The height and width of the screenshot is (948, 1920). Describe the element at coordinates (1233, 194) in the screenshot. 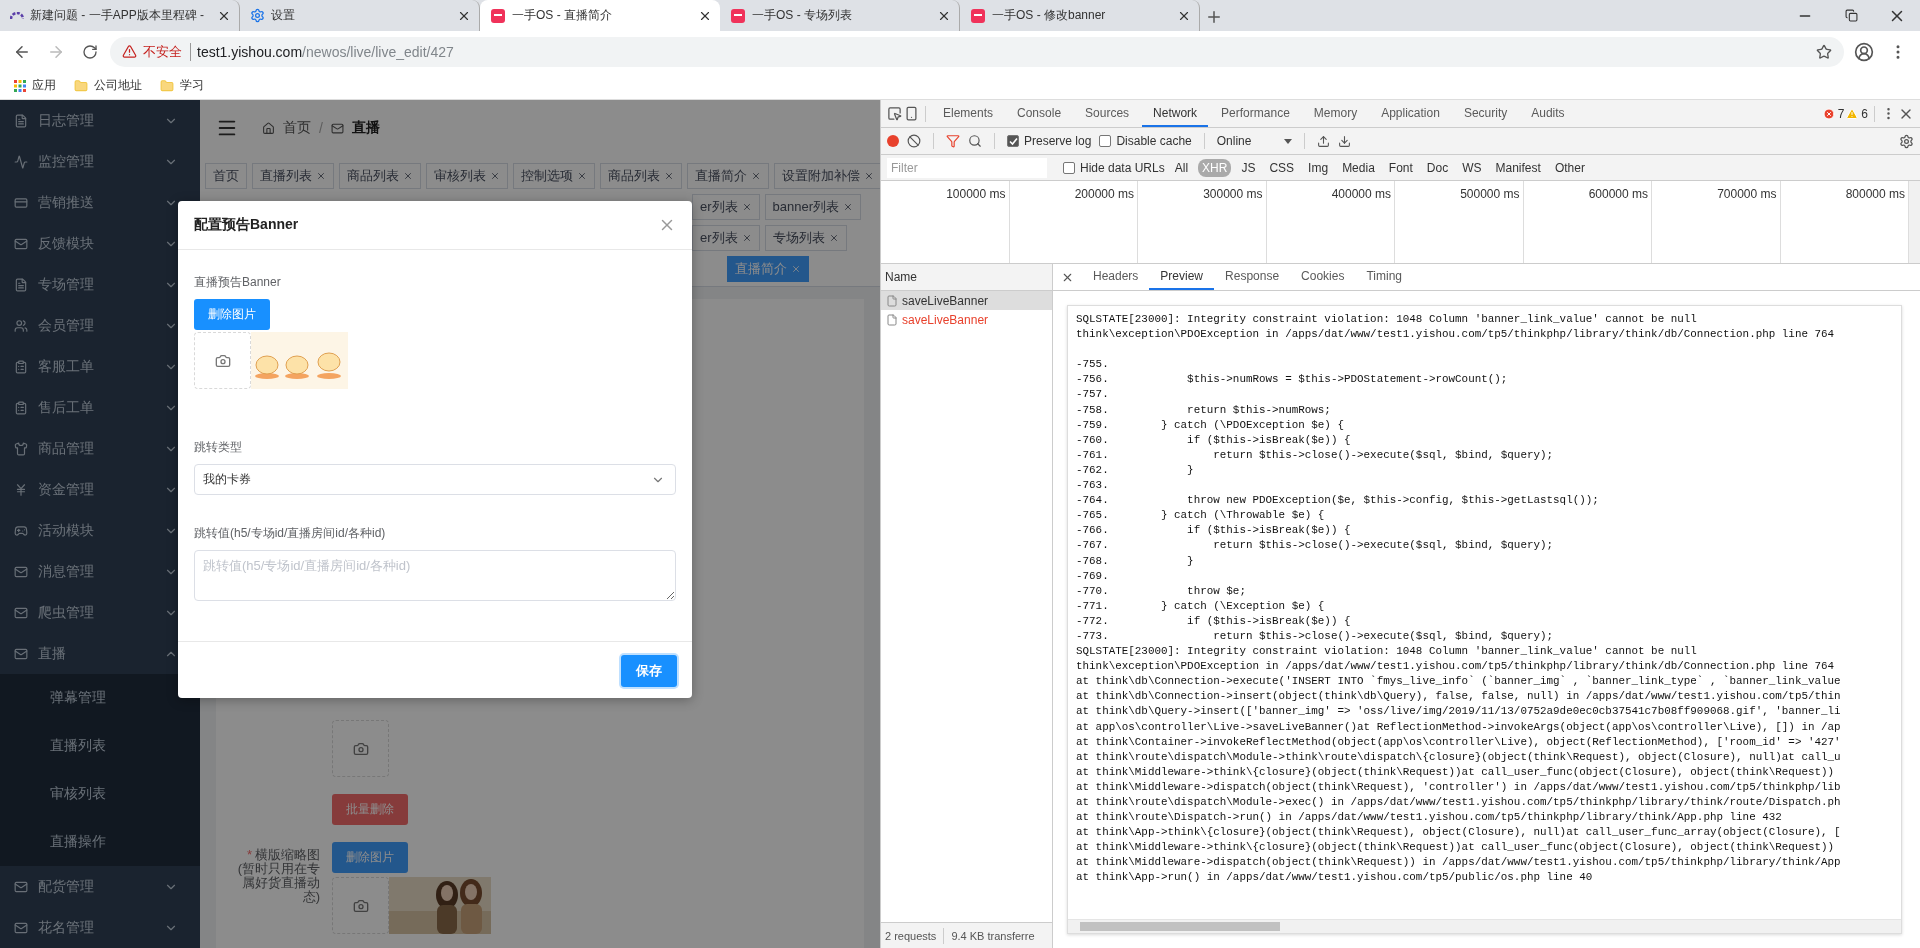

I see `tick-label: 300000 ms` at that location.